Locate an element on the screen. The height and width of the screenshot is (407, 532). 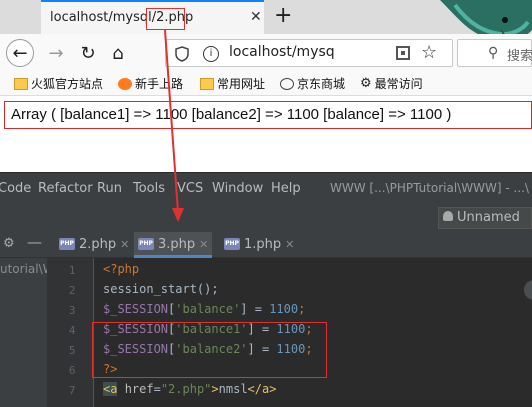
bookmark-item: 京东商城 is located at coordinates (312, 83).